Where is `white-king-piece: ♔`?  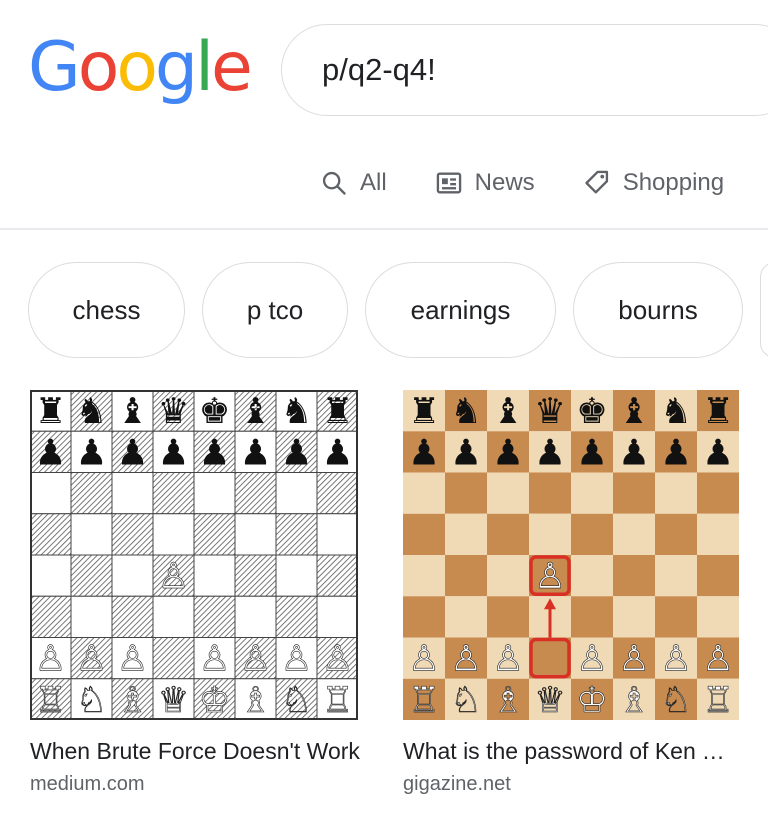
white-king-piece: ♔ is located at coordinates (592, 700).